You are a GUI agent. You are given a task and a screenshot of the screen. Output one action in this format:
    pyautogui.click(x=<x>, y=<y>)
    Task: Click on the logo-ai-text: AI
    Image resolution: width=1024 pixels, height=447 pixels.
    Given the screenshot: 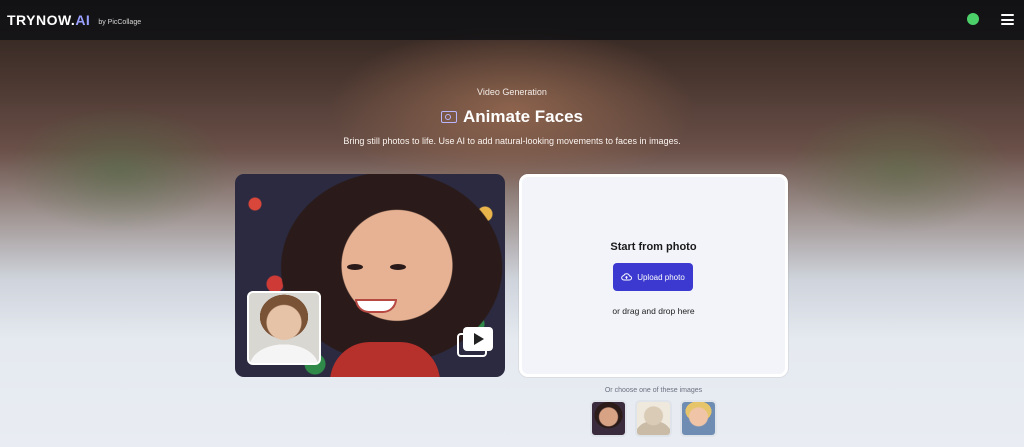 What is the action you would take?
    pyautogui.click(x=83, y=20)
    